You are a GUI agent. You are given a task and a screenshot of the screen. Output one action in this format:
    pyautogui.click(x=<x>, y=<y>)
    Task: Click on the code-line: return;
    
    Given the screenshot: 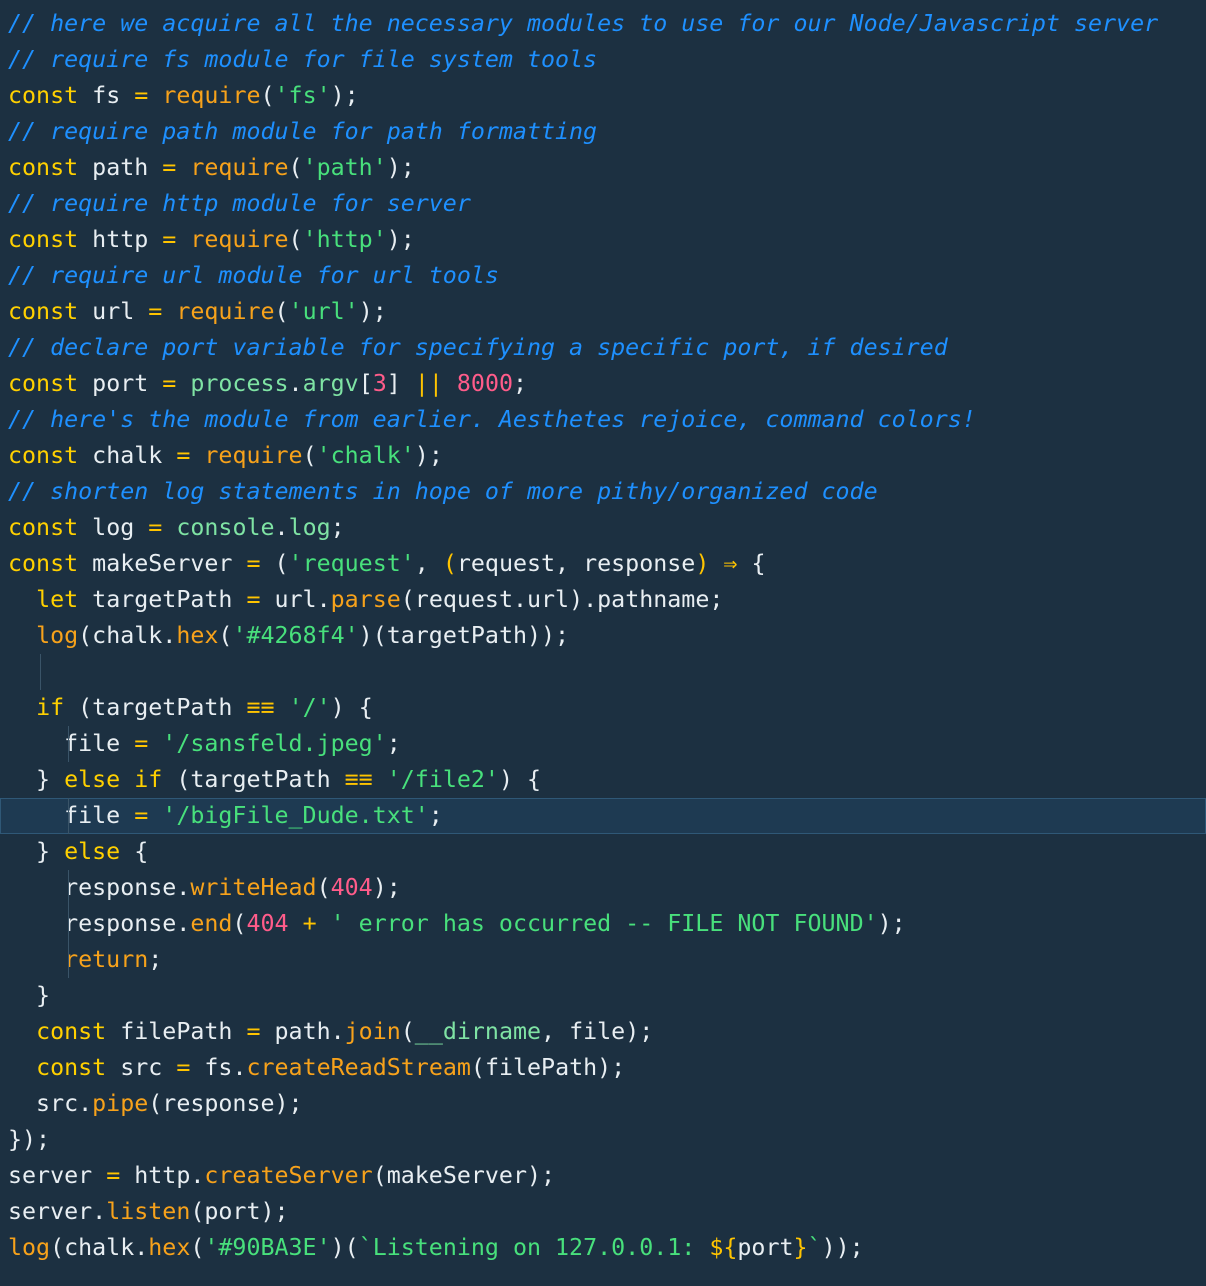 What is the action you would take?
    pyautogui.click(x=603, y=960)
    